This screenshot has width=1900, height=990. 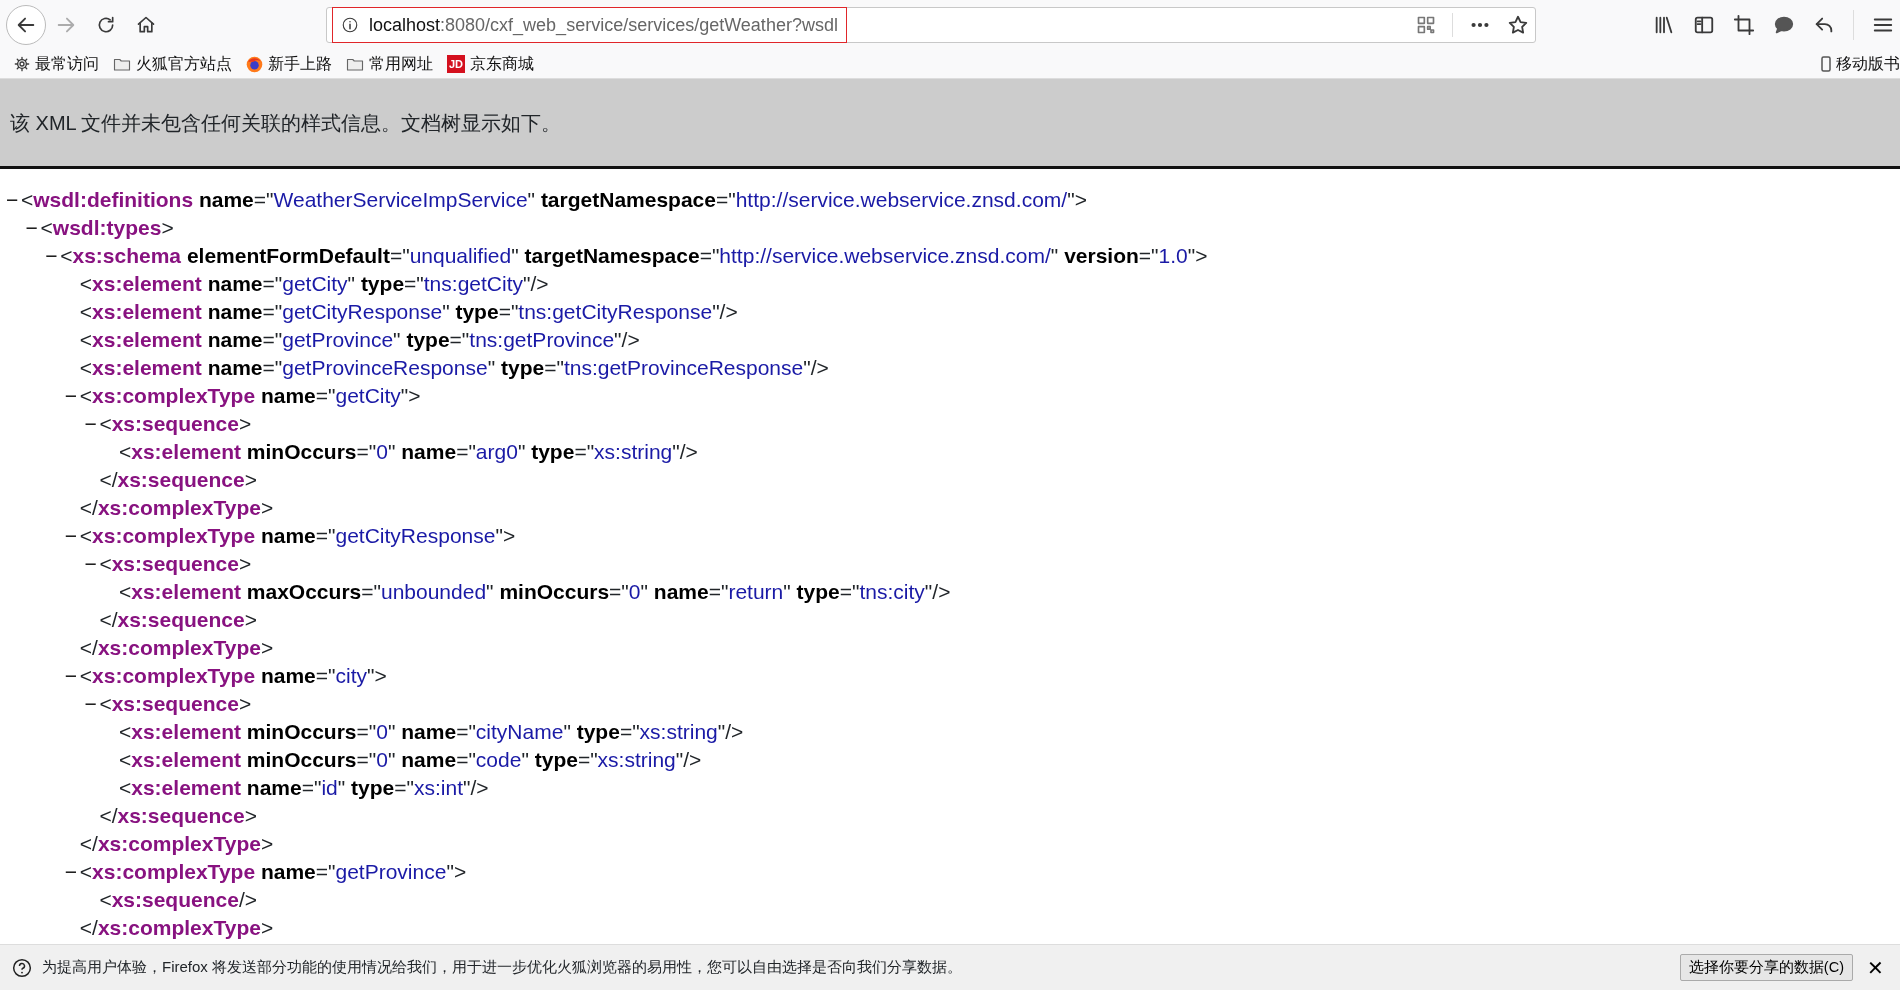 What do you see at coordinates (297, 536) in the screenshot?
I see `xml-tag-line: <xs:complexType name="getCityResponse">` at bounding box center [297, 536].